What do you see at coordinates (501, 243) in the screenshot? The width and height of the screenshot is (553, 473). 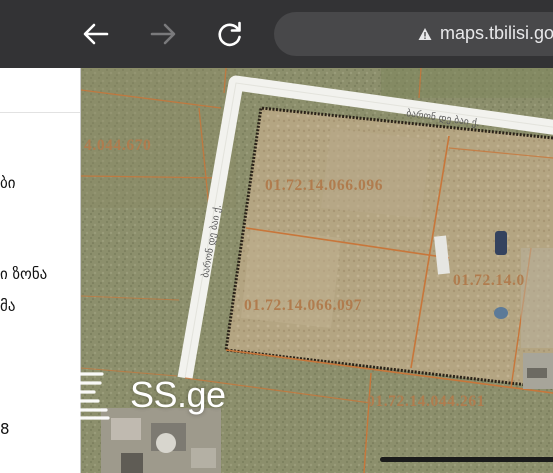 I see `car` at bounding box center [501, 243].